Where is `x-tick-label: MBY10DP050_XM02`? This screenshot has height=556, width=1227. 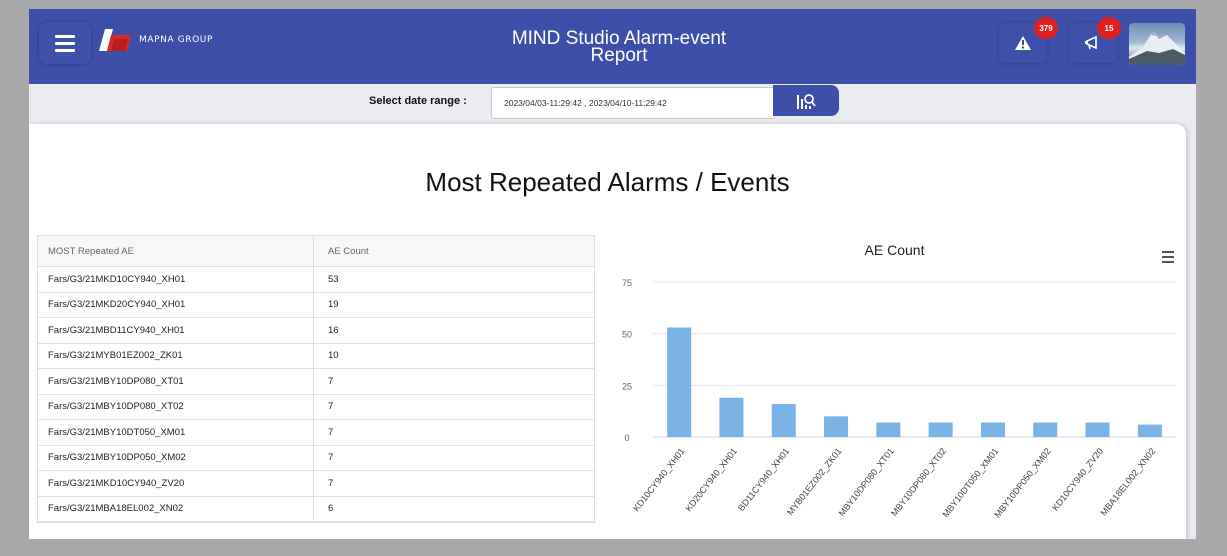
x-tick-label: MBY10DP050_XM02 is located at coordinates (1022, 483).